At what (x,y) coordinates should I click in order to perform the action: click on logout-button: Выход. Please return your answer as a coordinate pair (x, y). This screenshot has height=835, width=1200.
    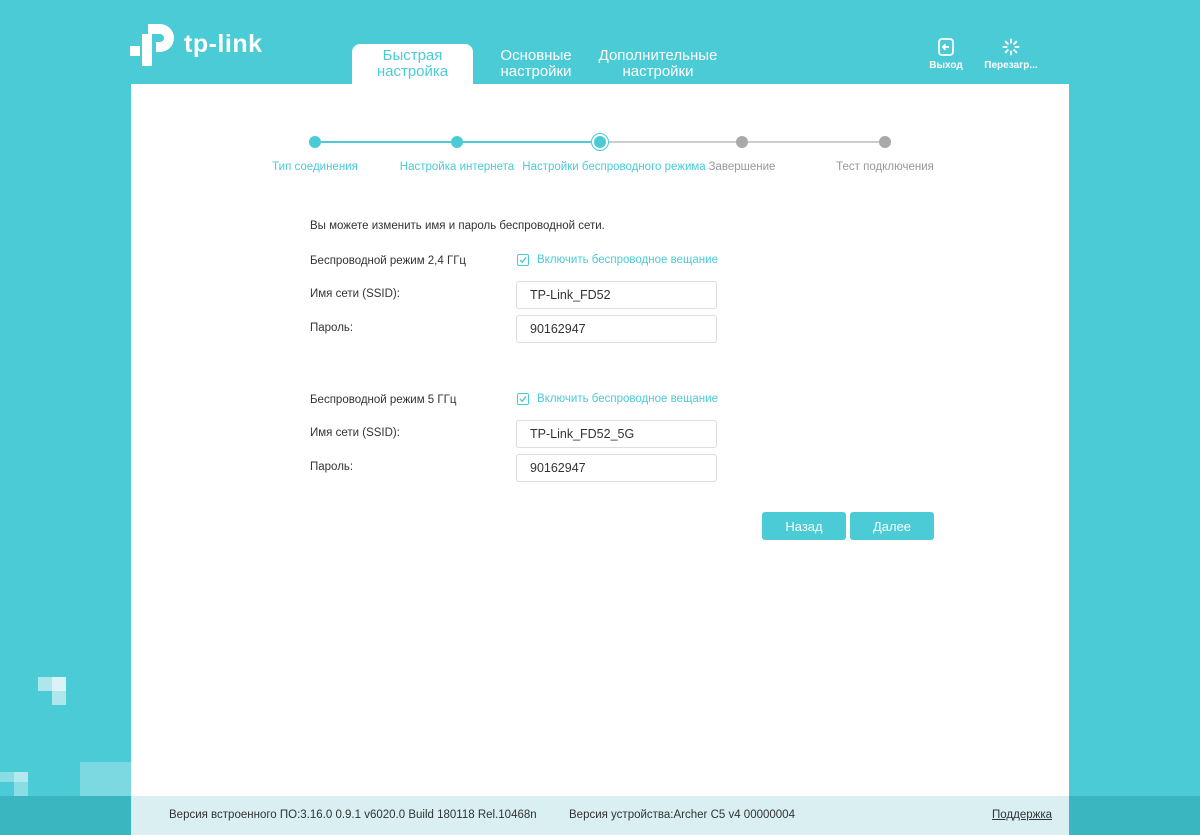
    Looking at the image, I should click on (946, 54).